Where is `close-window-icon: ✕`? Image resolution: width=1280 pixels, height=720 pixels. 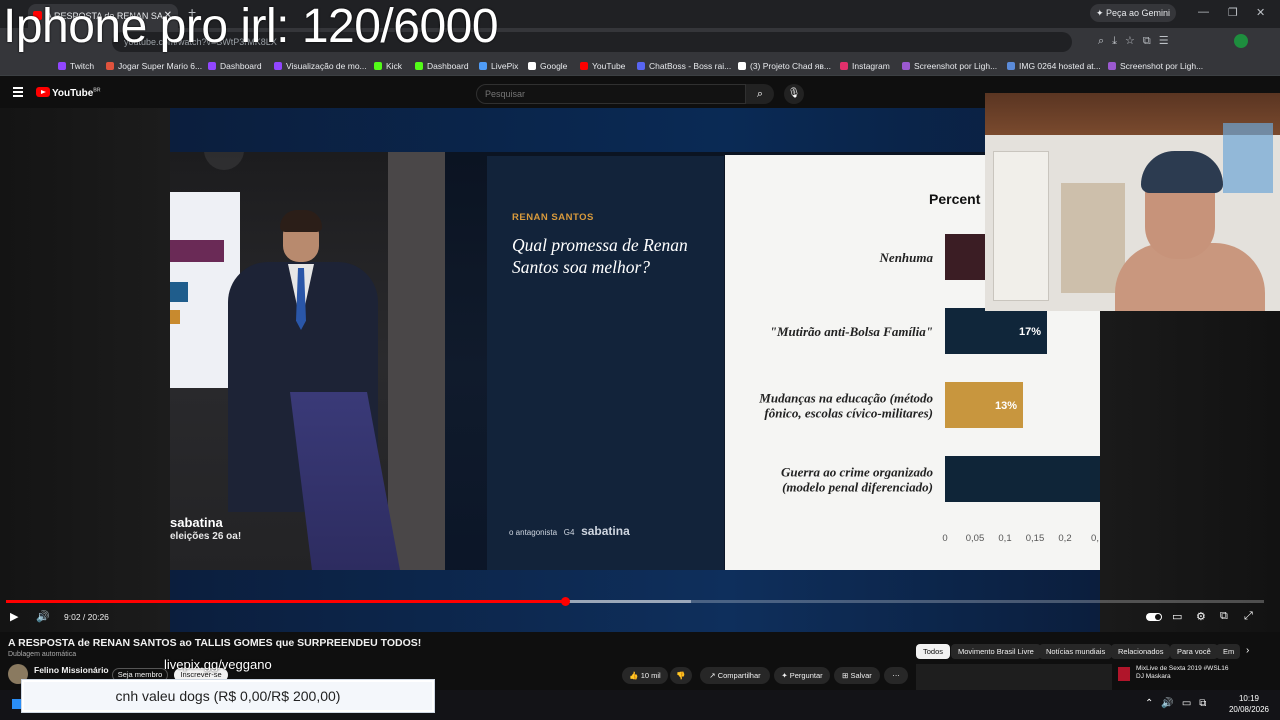
close-window-icon: ✕ is located at coordinates (1260, 12).